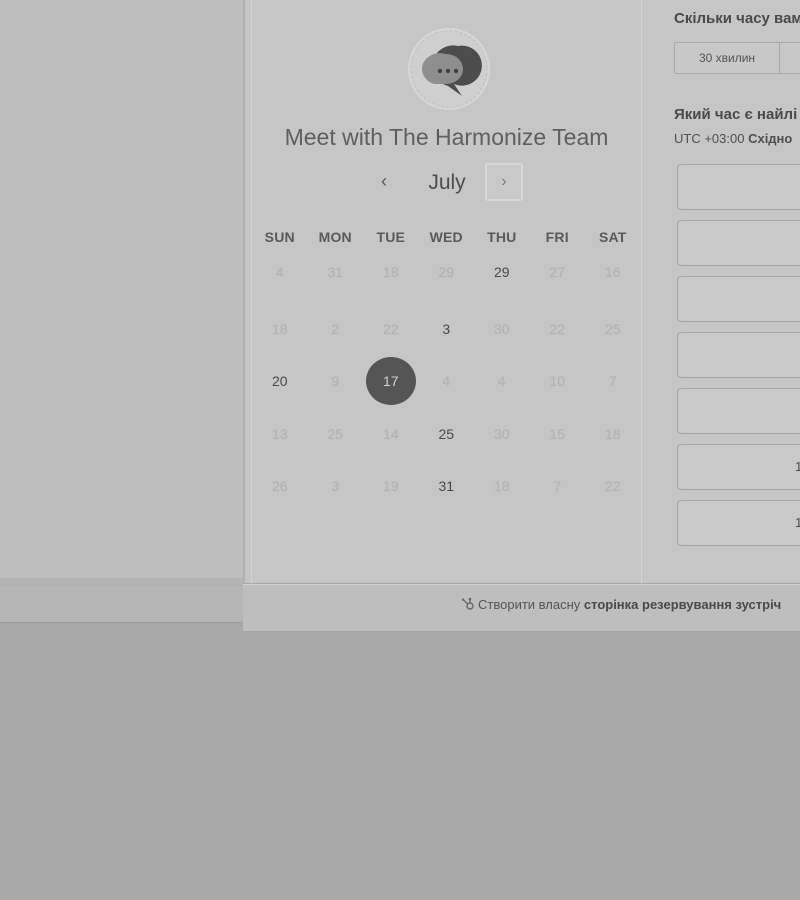  I want to click on day-number: 20, so click(279, 381).